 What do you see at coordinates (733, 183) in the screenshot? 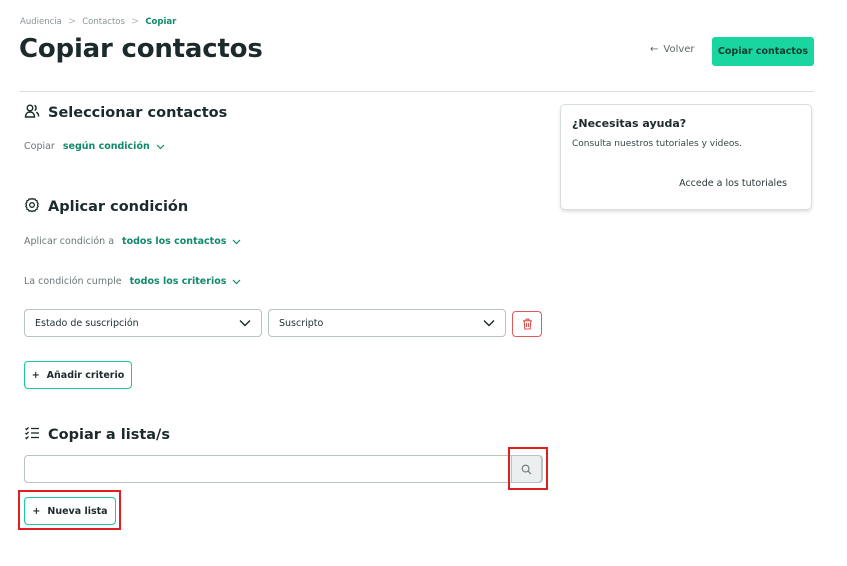
I see `tutorials-link: Accede a los tutoriales` at bounding box center [733, 183].